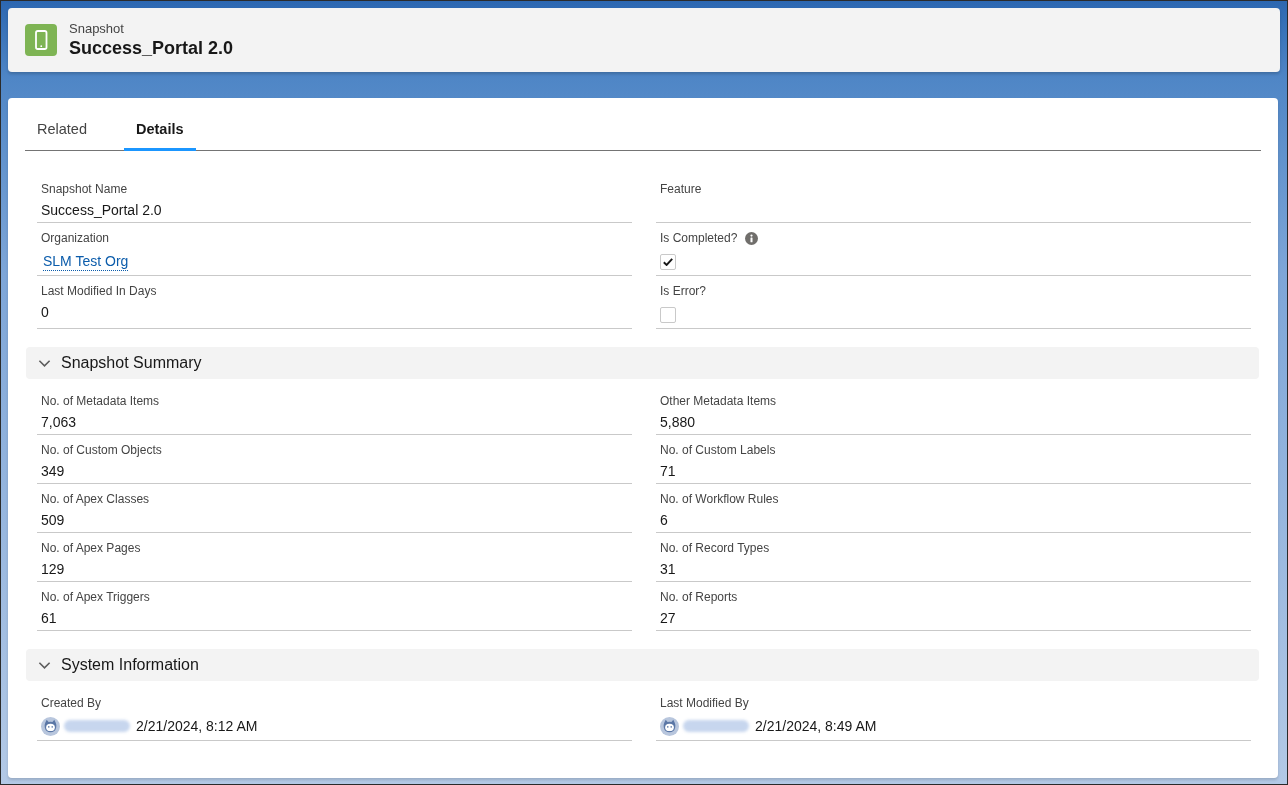  What do you see at coordinates (816, 726) in the screenshot?
I see `field-value: 2/21/2024, 8:49 AM` at bounding box center [816, 726].